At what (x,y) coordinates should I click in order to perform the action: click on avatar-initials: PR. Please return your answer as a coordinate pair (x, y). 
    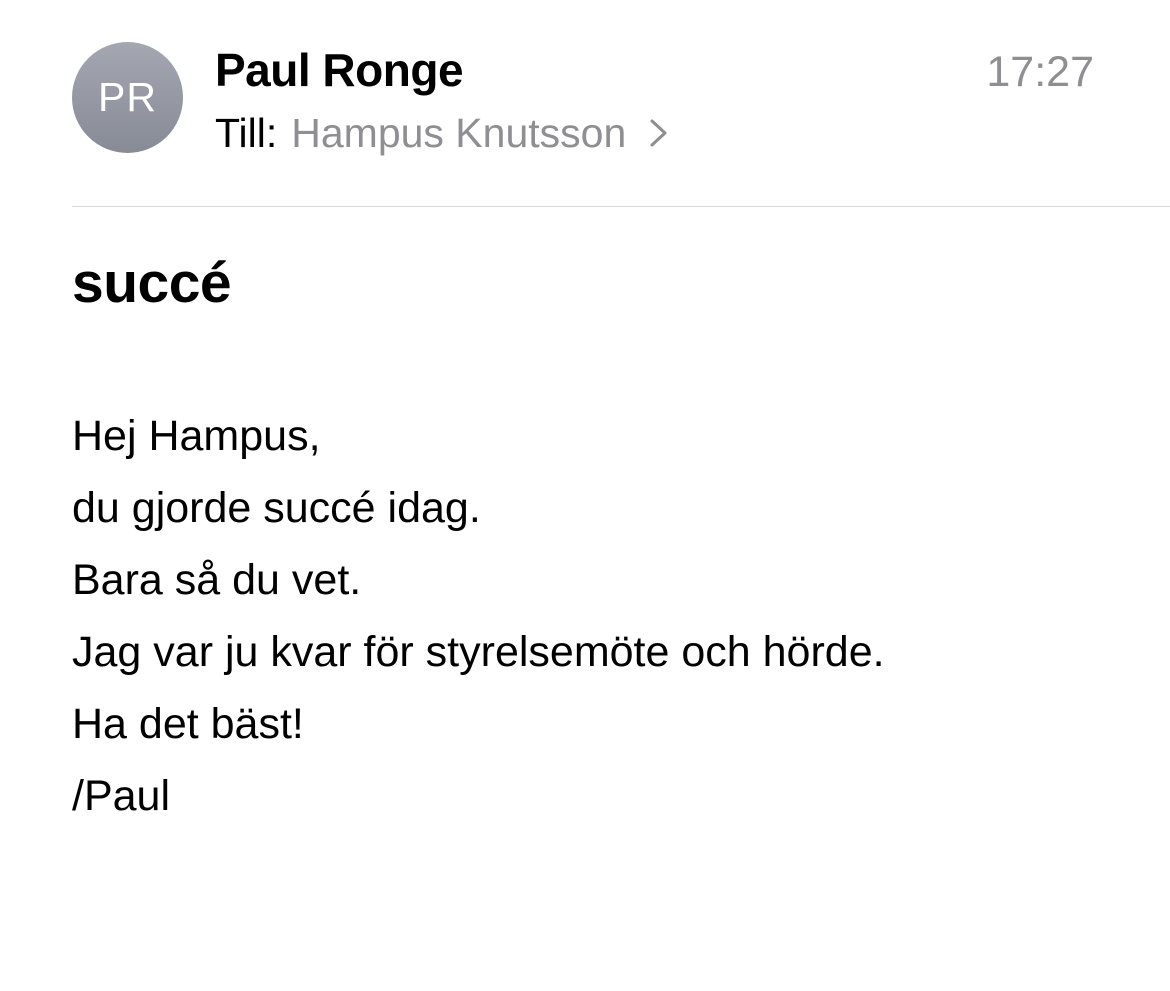
    Looking at the image, I should click on (127, 97).